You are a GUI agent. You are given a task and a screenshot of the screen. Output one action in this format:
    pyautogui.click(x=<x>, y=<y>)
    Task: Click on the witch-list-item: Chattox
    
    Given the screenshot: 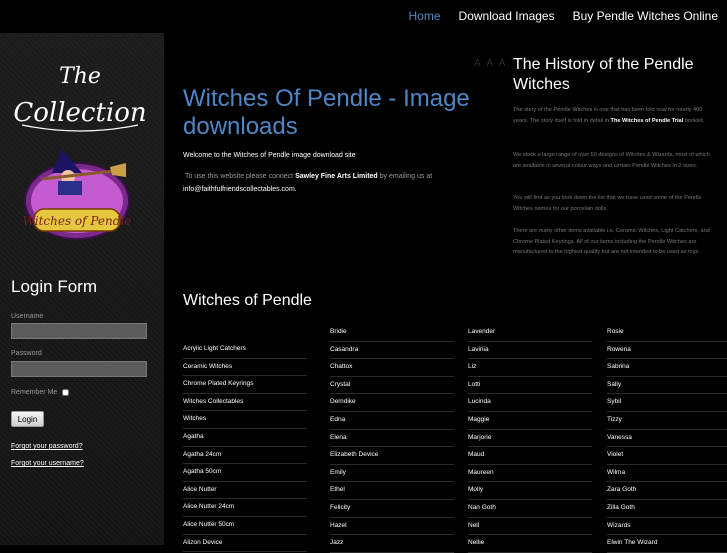 What is the action you would take?
    pyautogui.click(x=392, y=368)
    